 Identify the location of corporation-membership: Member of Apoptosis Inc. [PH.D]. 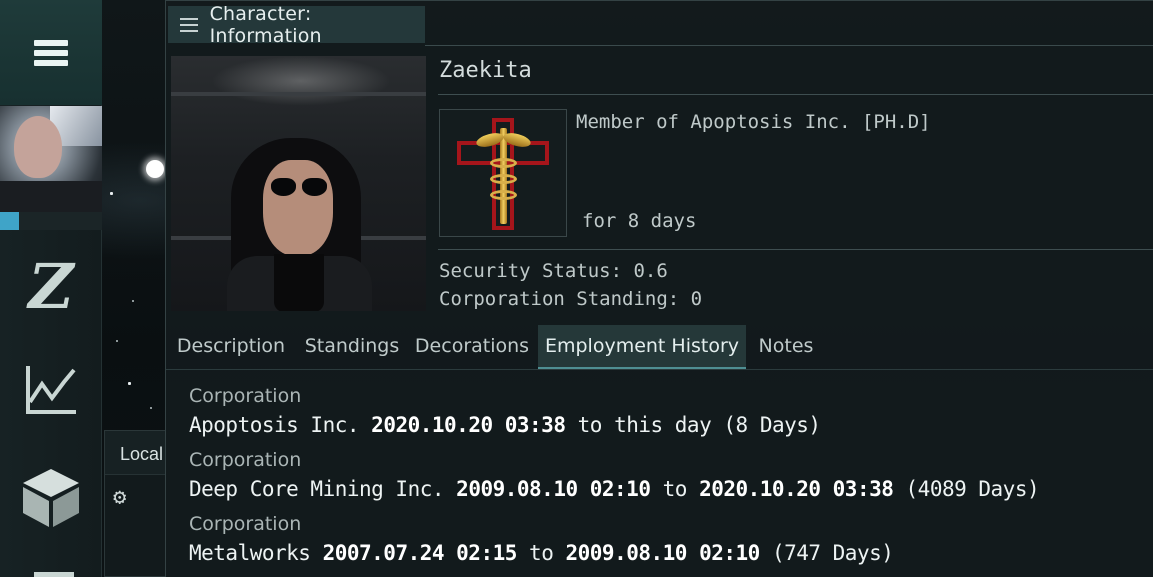
(753, 122).